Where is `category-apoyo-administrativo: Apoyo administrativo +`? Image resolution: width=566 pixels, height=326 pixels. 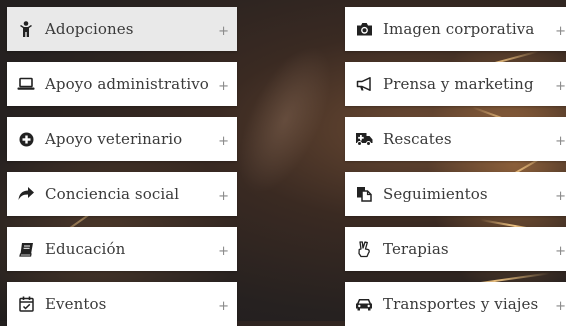
category-apoyo-administrativo: Apoyo administrativo + is located at coordinates (122, 84).